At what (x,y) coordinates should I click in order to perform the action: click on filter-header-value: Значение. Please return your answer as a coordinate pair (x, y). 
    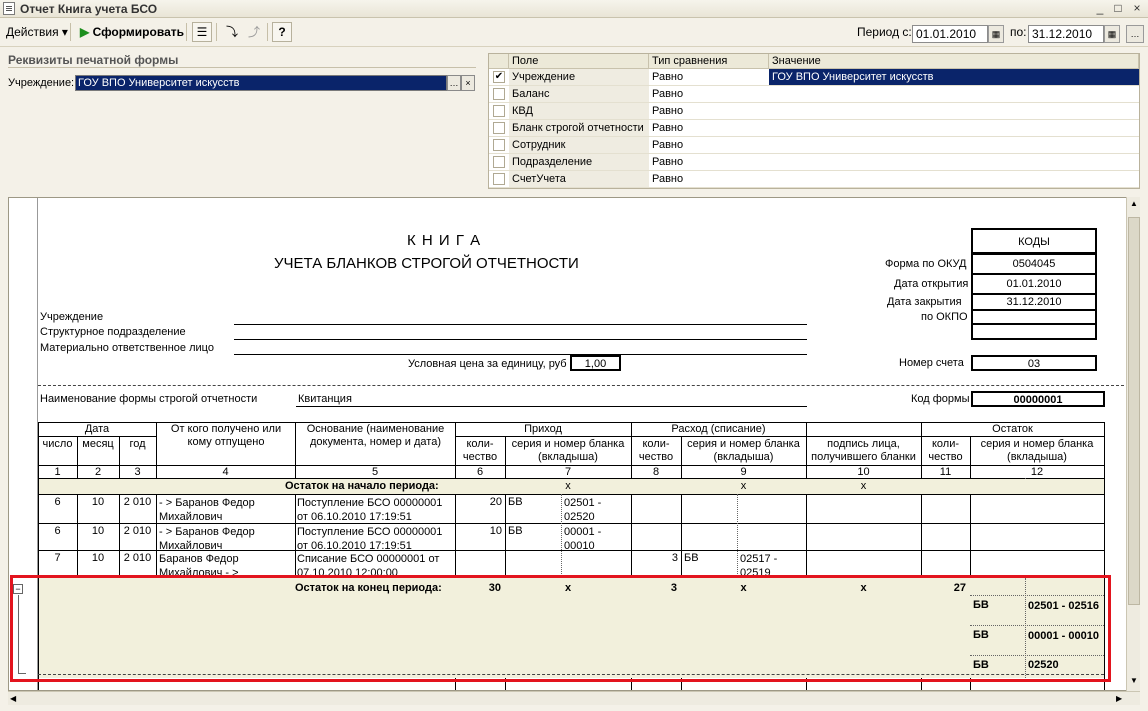
    Looking at the image, I should click on (954, 61).